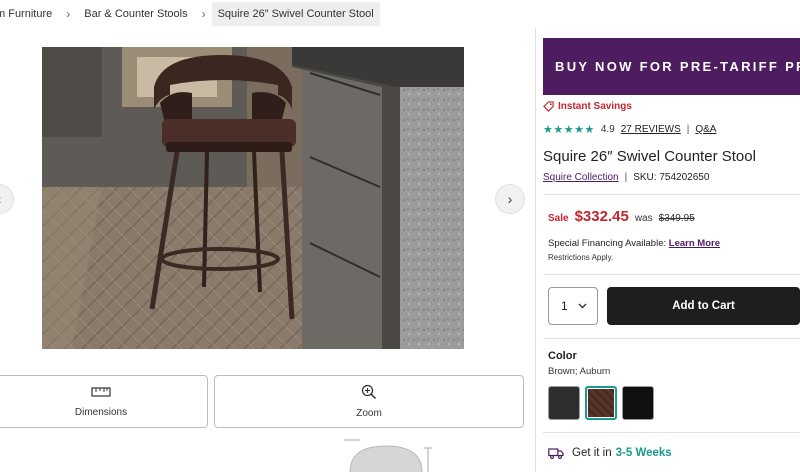 This screenshot has width=800, height=472. I want to click on collection-row: Squire Collection | SKU: 754202650, so click(626, 177).